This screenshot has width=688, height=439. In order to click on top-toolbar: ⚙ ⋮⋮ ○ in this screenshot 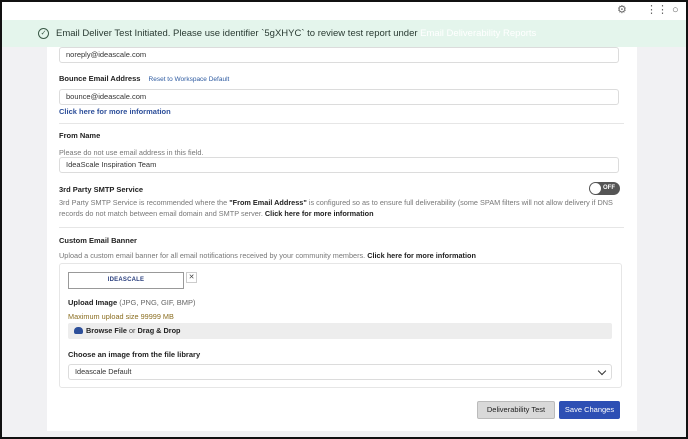, I will do `click(344, 11)`.